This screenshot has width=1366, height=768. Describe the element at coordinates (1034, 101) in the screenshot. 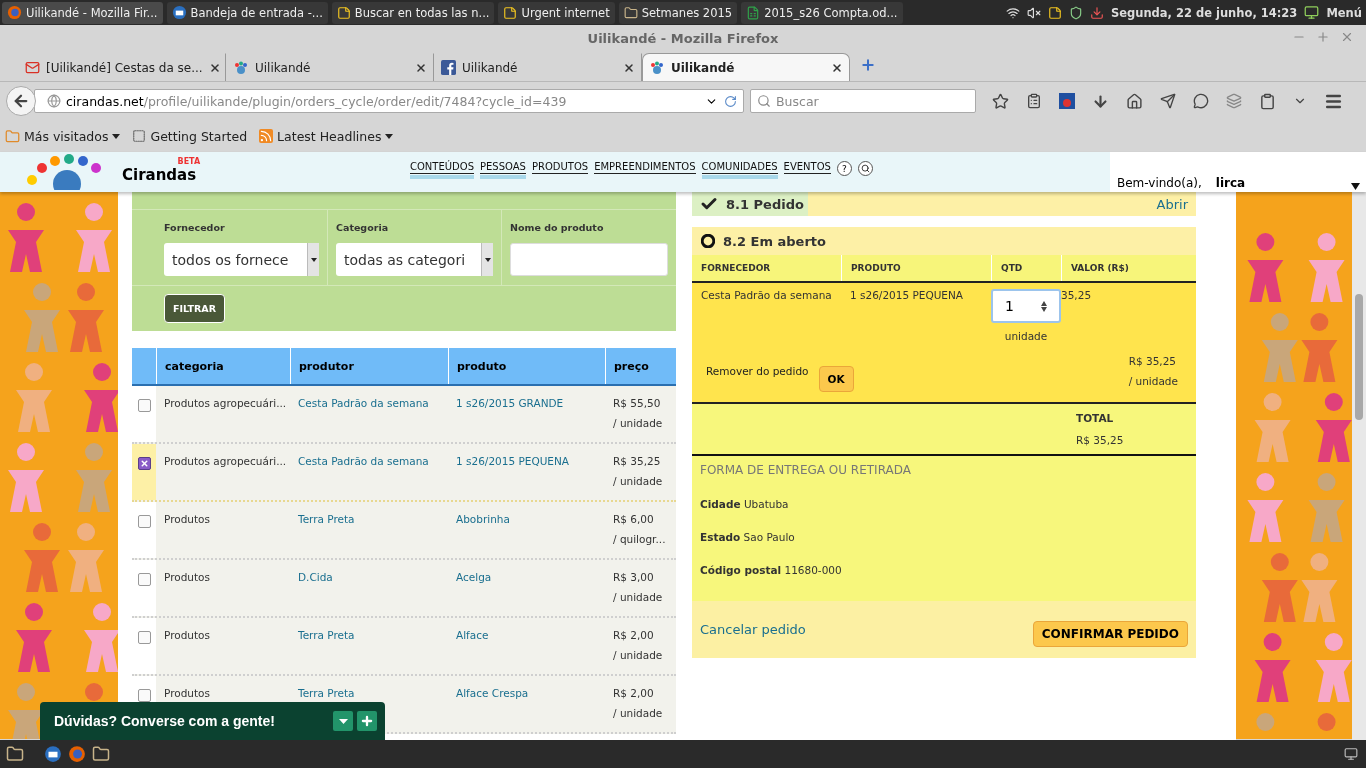

I see `reading-list-icon` at that location.